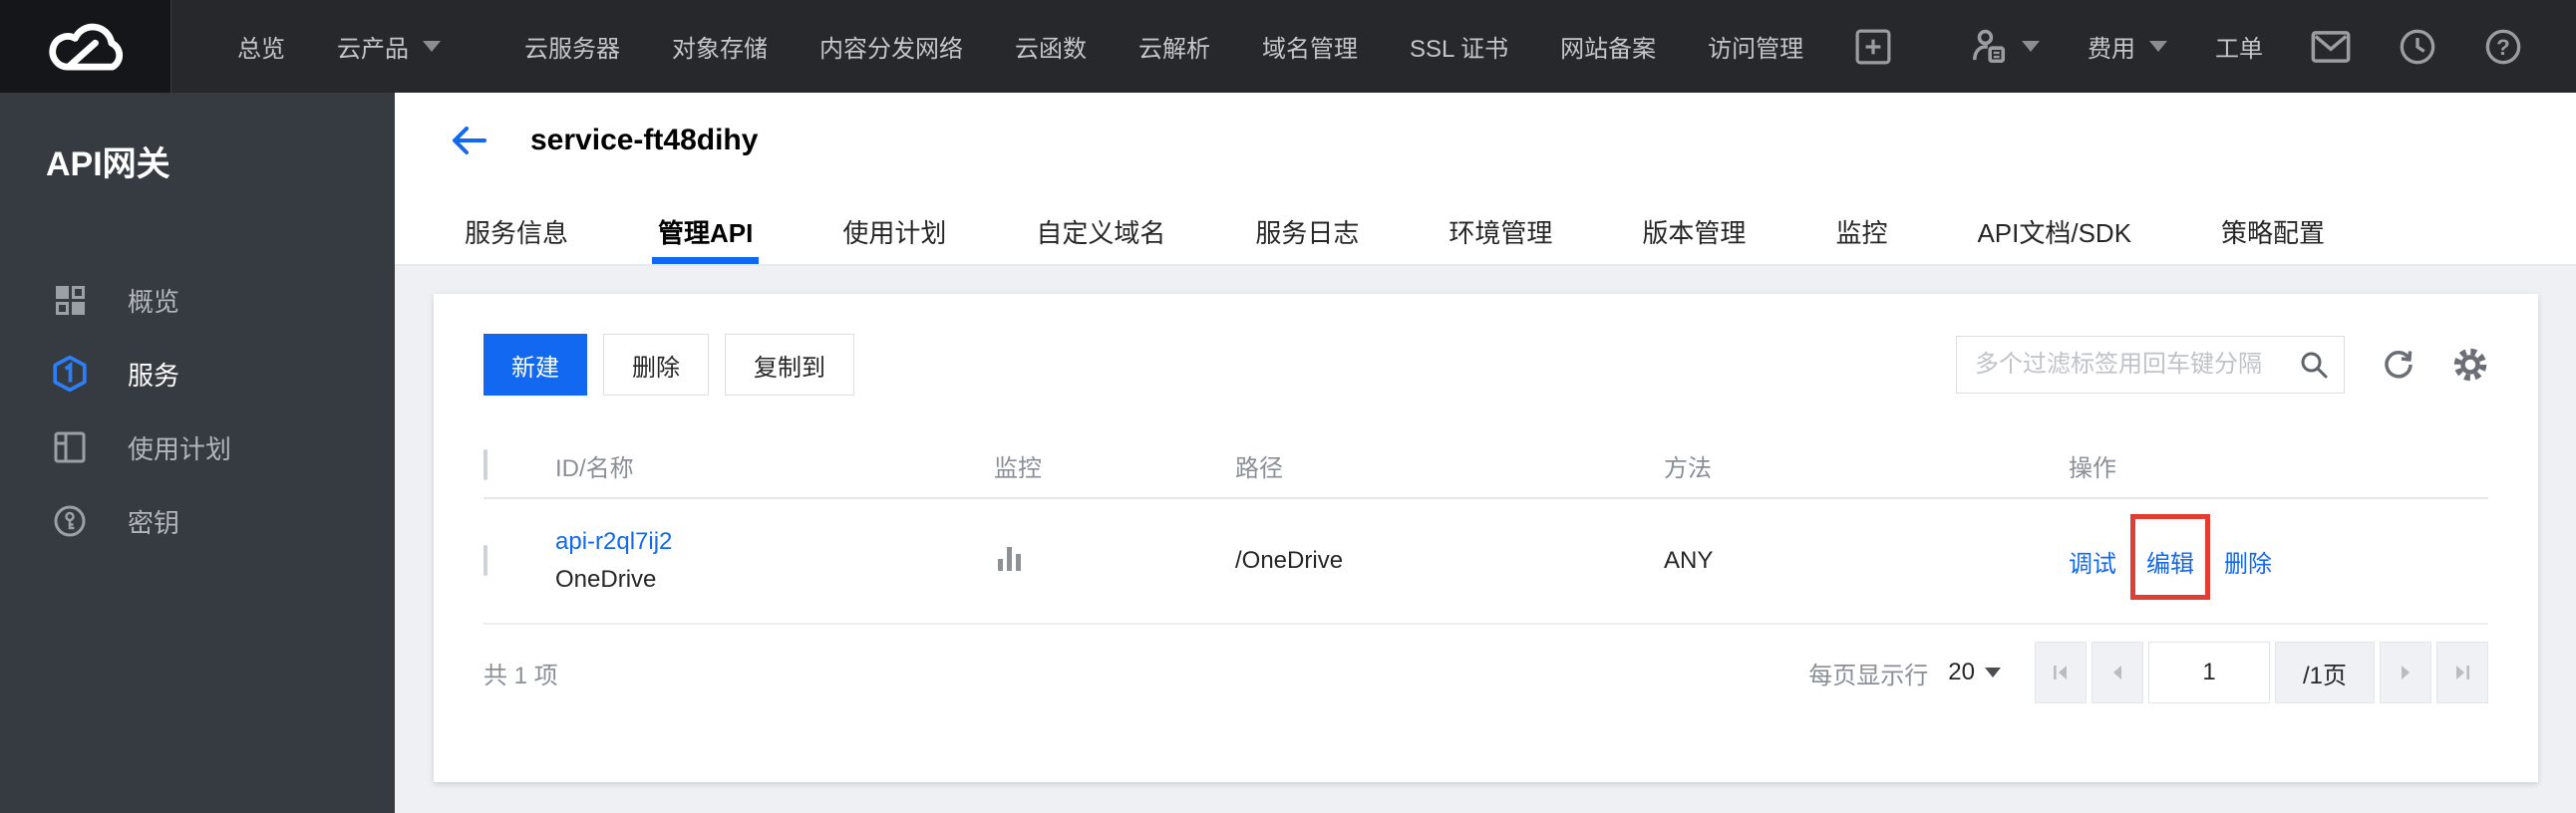 The image size is (2576, 813). Describe the element at coordinates (891, 46) in the screenshot. I see `nav-cdn: 内容分发网络` at that location.